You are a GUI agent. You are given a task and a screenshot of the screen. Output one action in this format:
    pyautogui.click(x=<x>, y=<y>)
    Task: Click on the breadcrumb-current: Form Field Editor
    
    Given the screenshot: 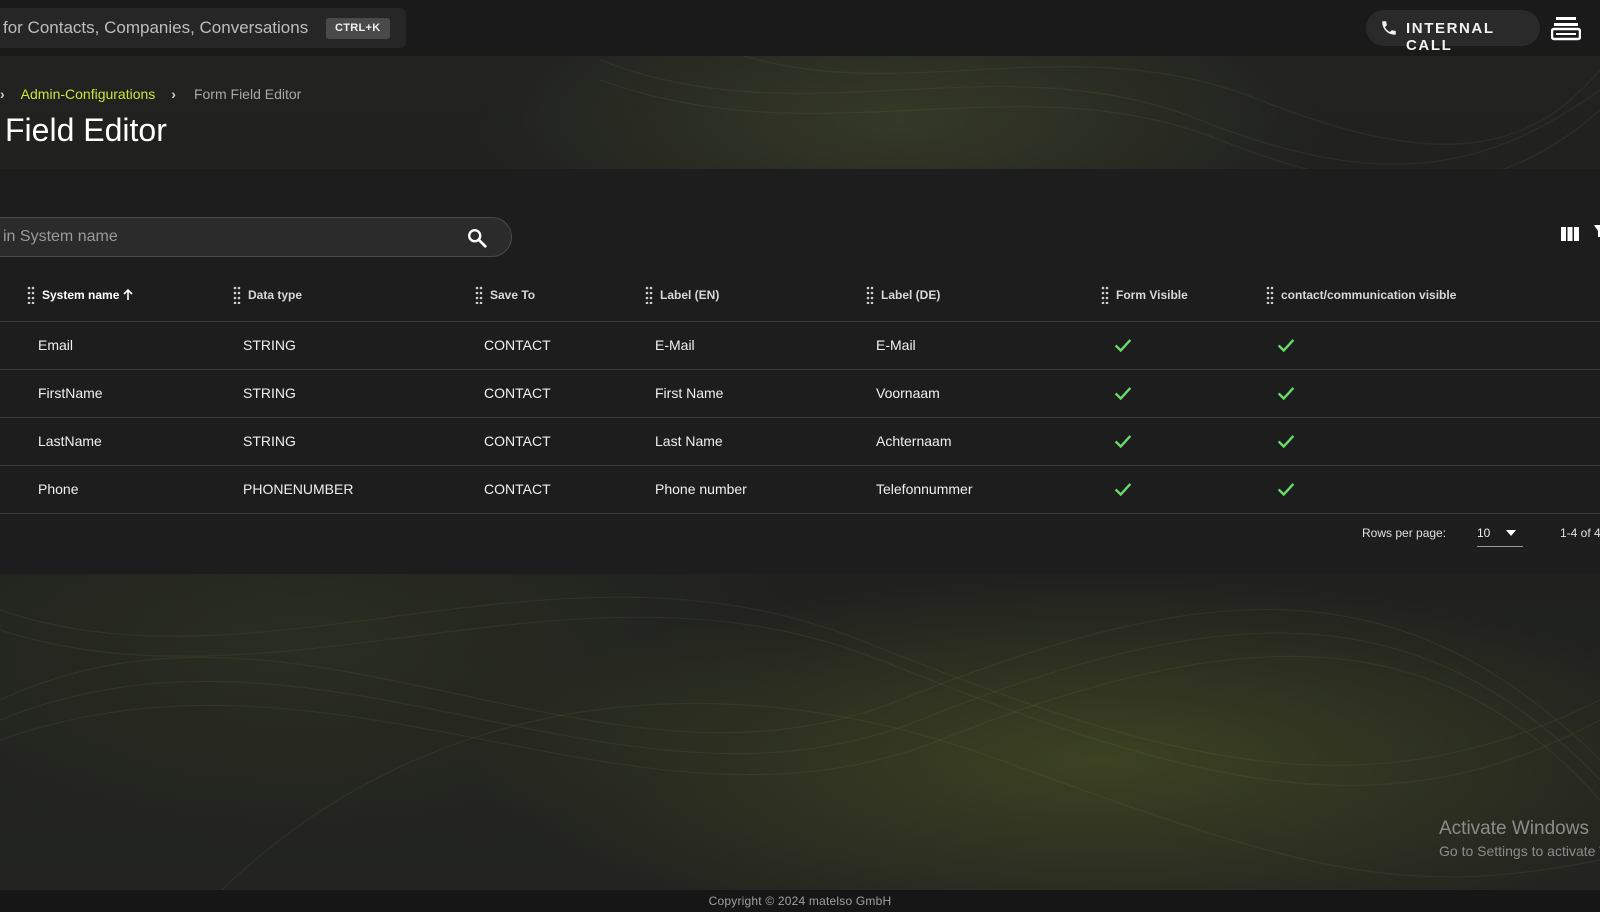 What is the action you would take?
    pyautogui.click(x=247, y=94)
    